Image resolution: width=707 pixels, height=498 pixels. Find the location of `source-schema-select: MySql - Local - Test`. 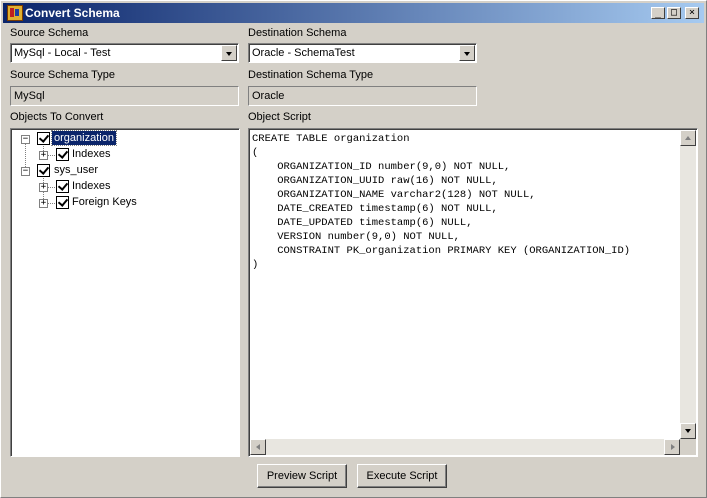

source-schema-select: MySql - Local - Test is located at coordinates (124, 53).